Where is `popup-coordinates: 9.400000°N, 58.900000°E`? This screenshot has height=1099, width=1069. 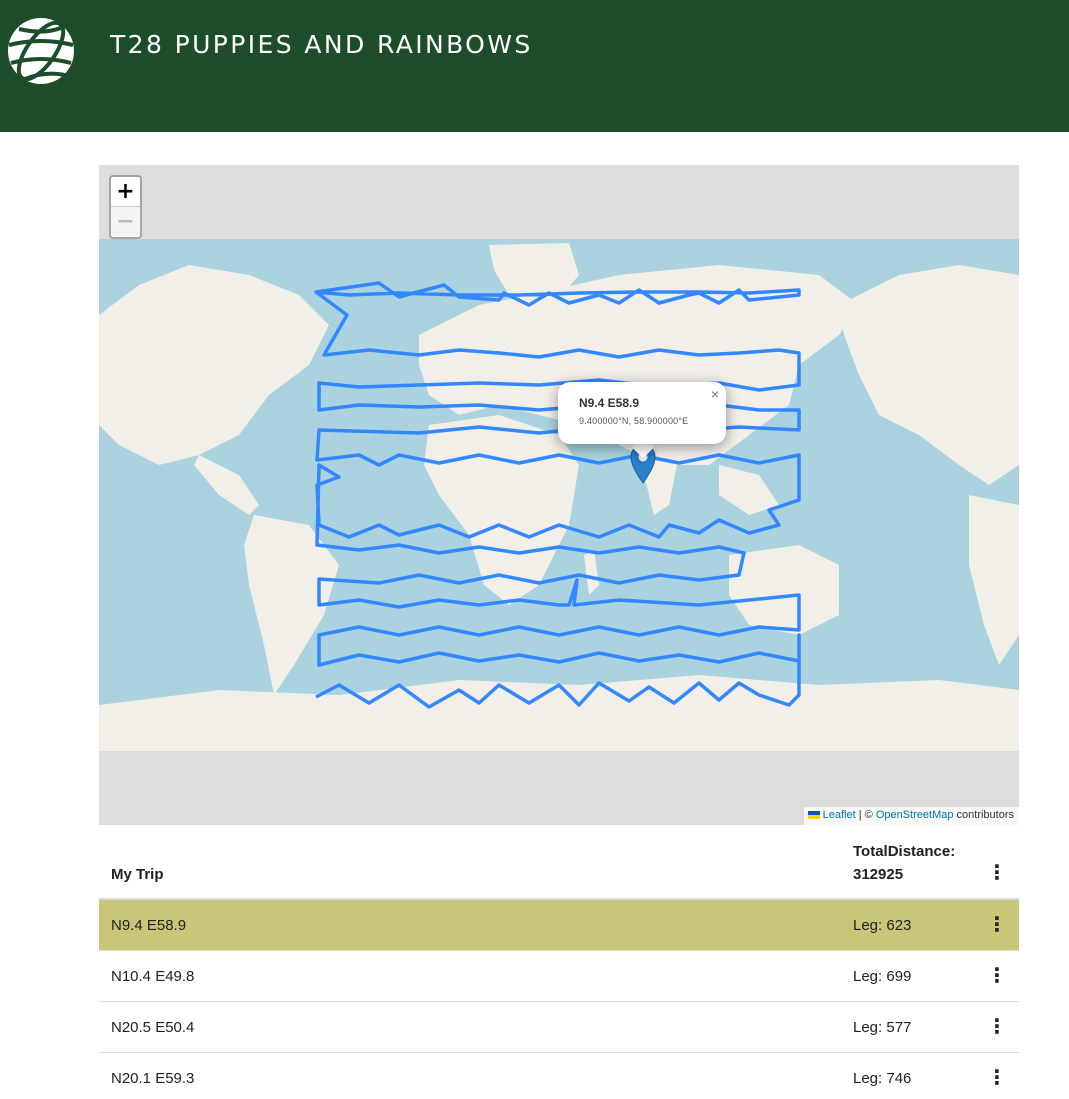
popup-coordinates: 9.400000°N, 58.900000°E is located at coordinates (634, 421).